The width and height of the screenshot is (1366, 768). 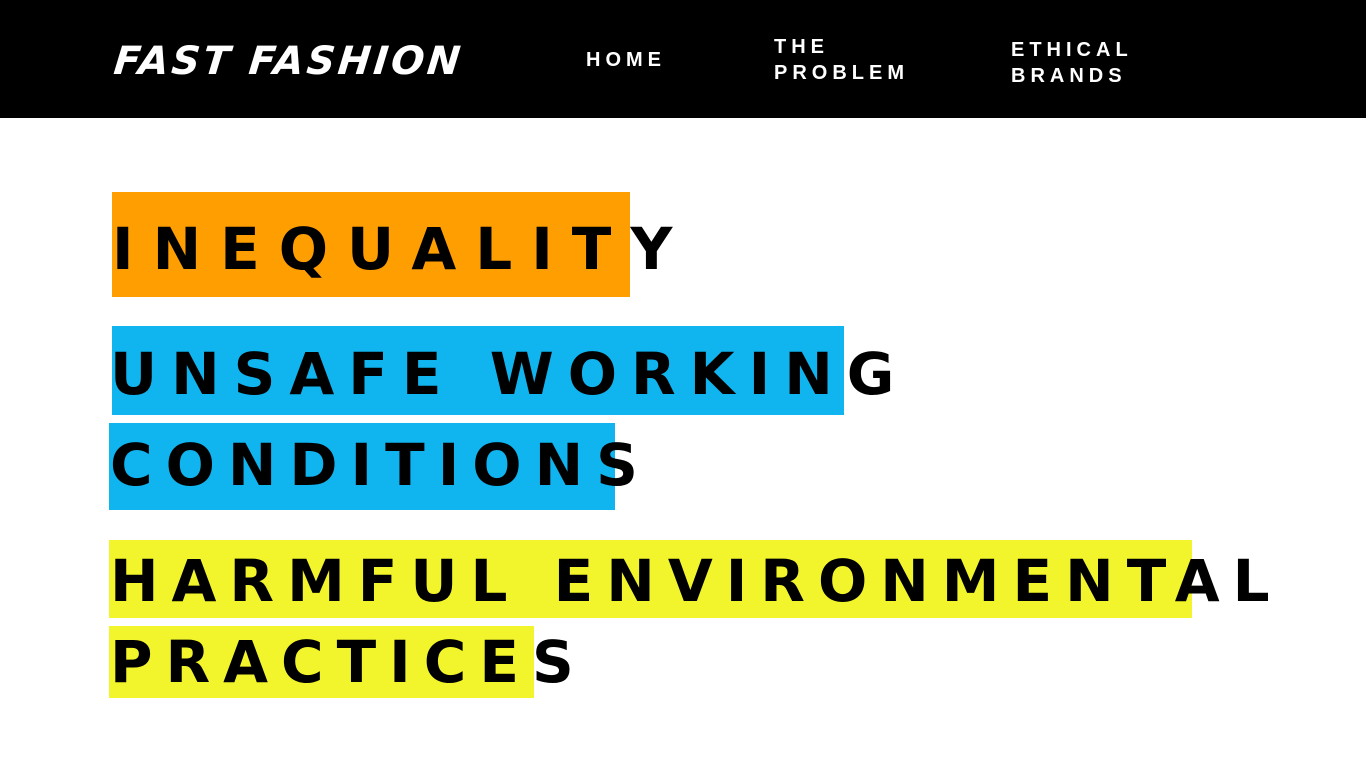 I want to click on nav-home-label: HOME, so click(x=626, y=60).